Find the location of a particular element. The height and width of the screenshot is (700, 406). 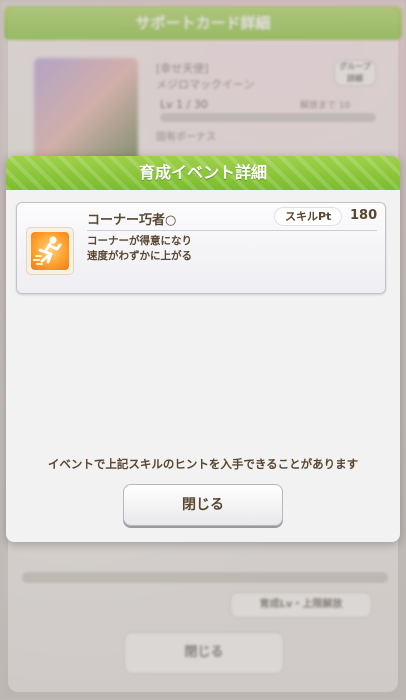

skill-points-label: スキルPt is located at coordinates (308, 216).